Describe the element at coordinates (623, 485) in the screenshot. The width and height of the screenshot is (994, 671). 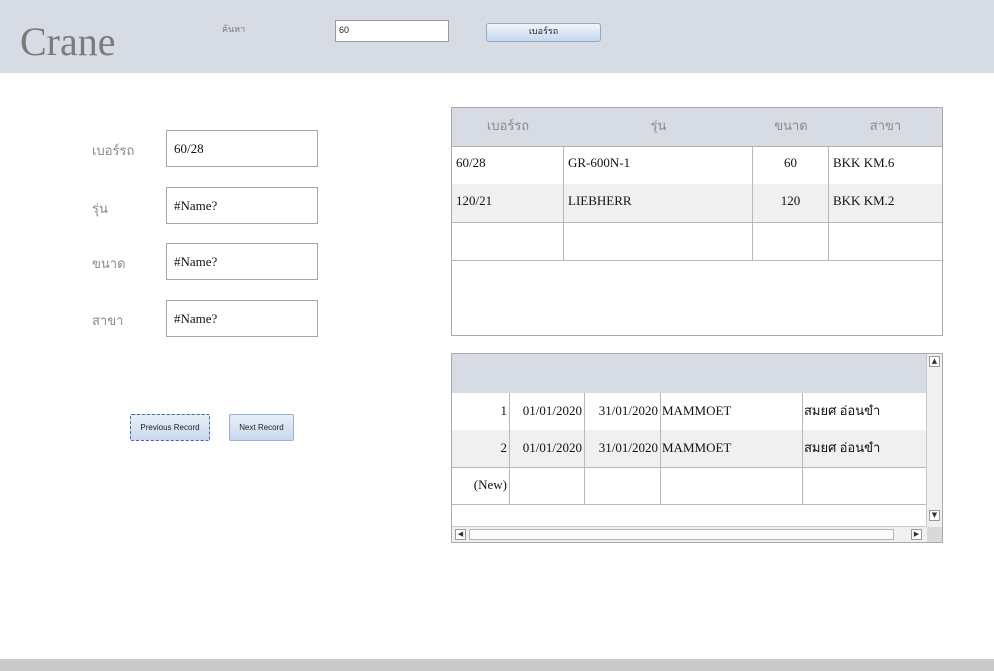
I see `cell-end-date` at that location.